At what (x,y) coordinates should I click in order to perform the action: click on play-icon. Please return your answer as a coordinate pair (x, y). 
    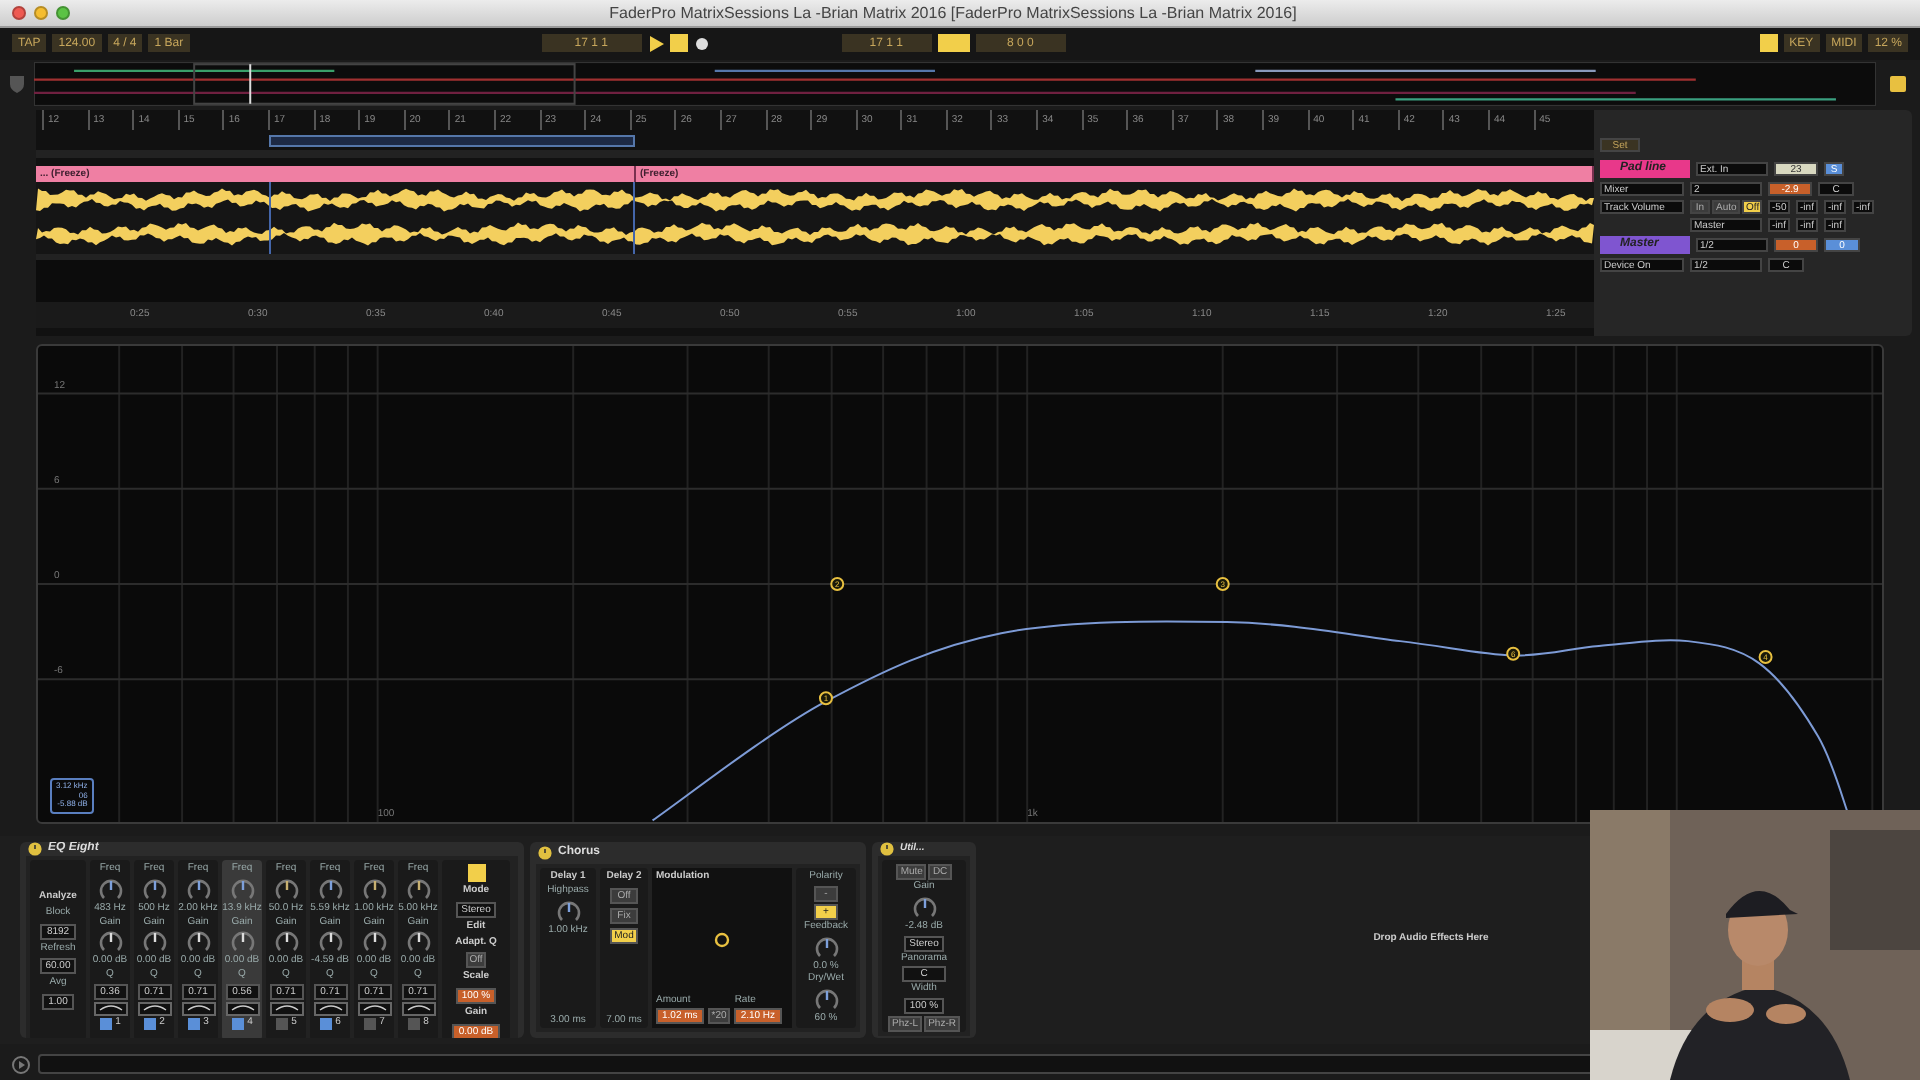
    Looking at the image, I should click on (655, 43).